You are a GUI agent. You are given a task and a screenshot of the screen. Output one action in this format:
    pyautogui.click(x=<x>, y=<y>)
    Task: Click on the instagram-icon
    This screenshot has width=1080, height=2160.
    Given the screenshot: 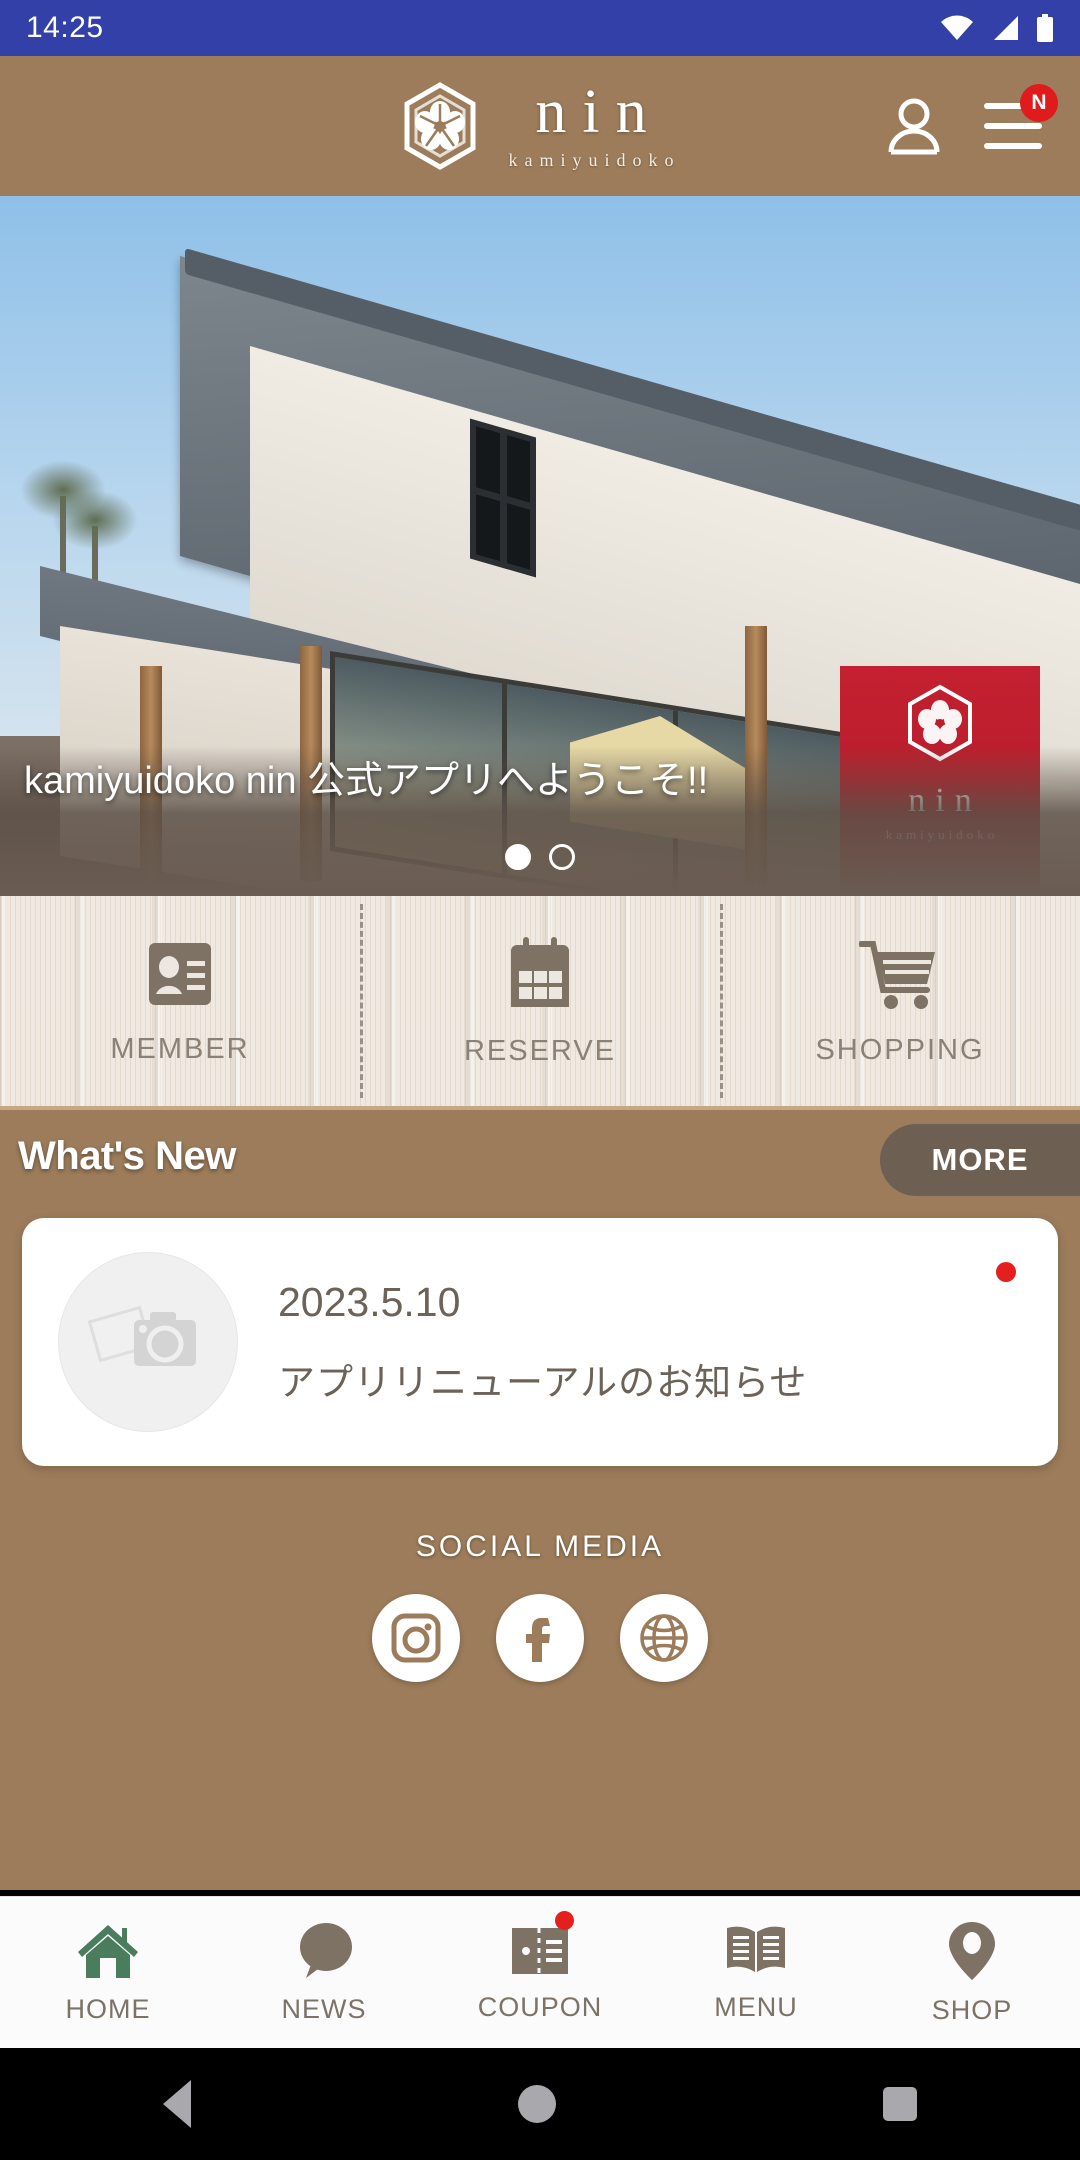 What is the action you would take?
    pyautogui.click(x=416, y=1638)
    